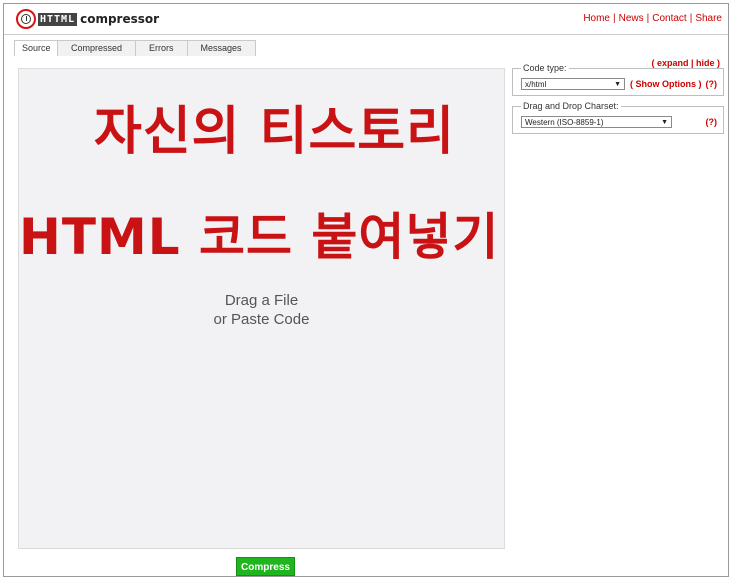 The height and width of the screenshot is (580, 733). I want to click on overlay-title-line1: 자신의 티스토리, so click(274, 132).